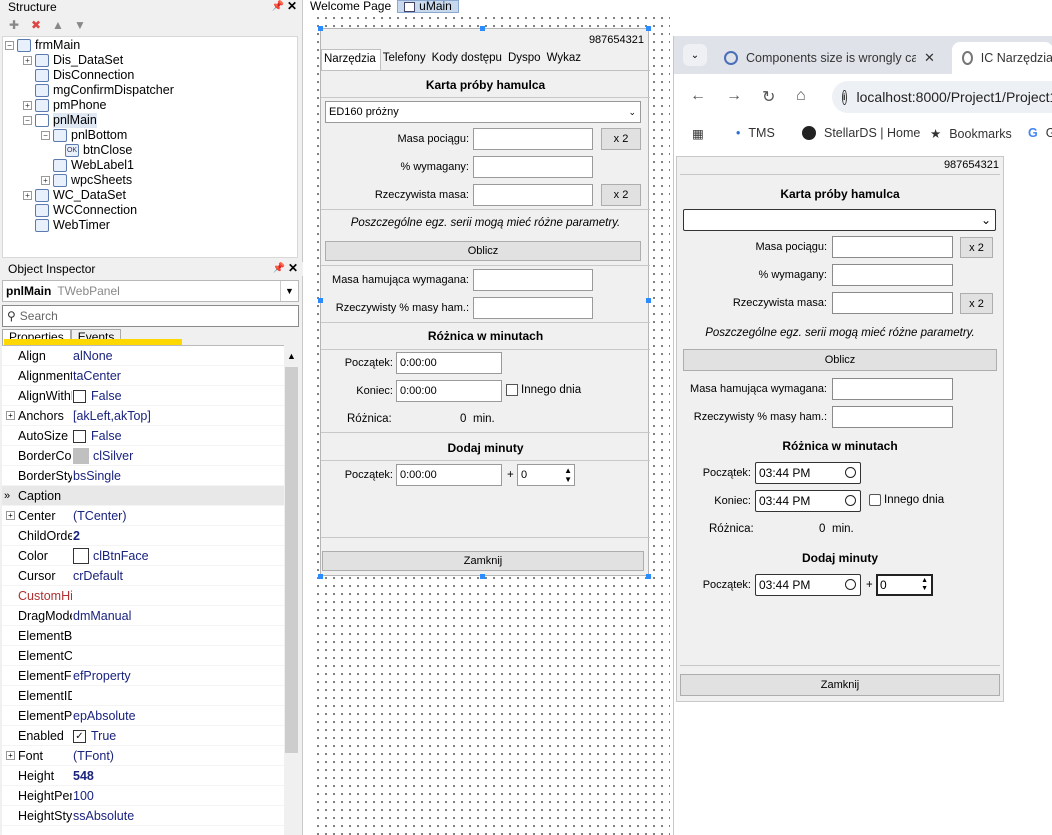 The image size is (1052, 835). Describe the element at coordinates (102, 616) in the screenshot. I see `property-value: dmManual` at that location.